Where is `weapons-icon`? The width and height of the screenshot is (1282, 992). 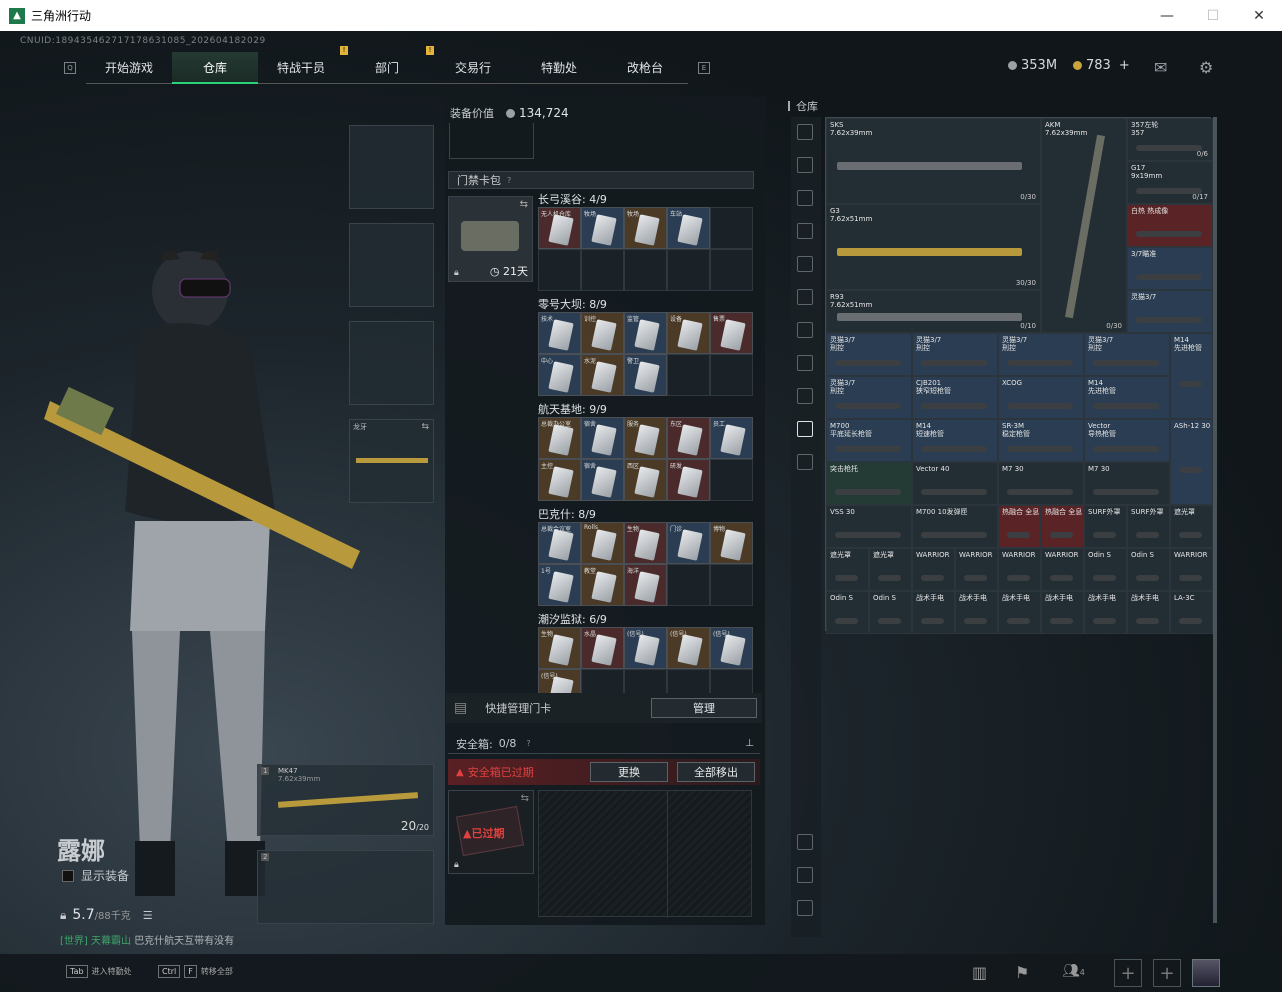
weapons-icon is located at coordinates (805, 165).